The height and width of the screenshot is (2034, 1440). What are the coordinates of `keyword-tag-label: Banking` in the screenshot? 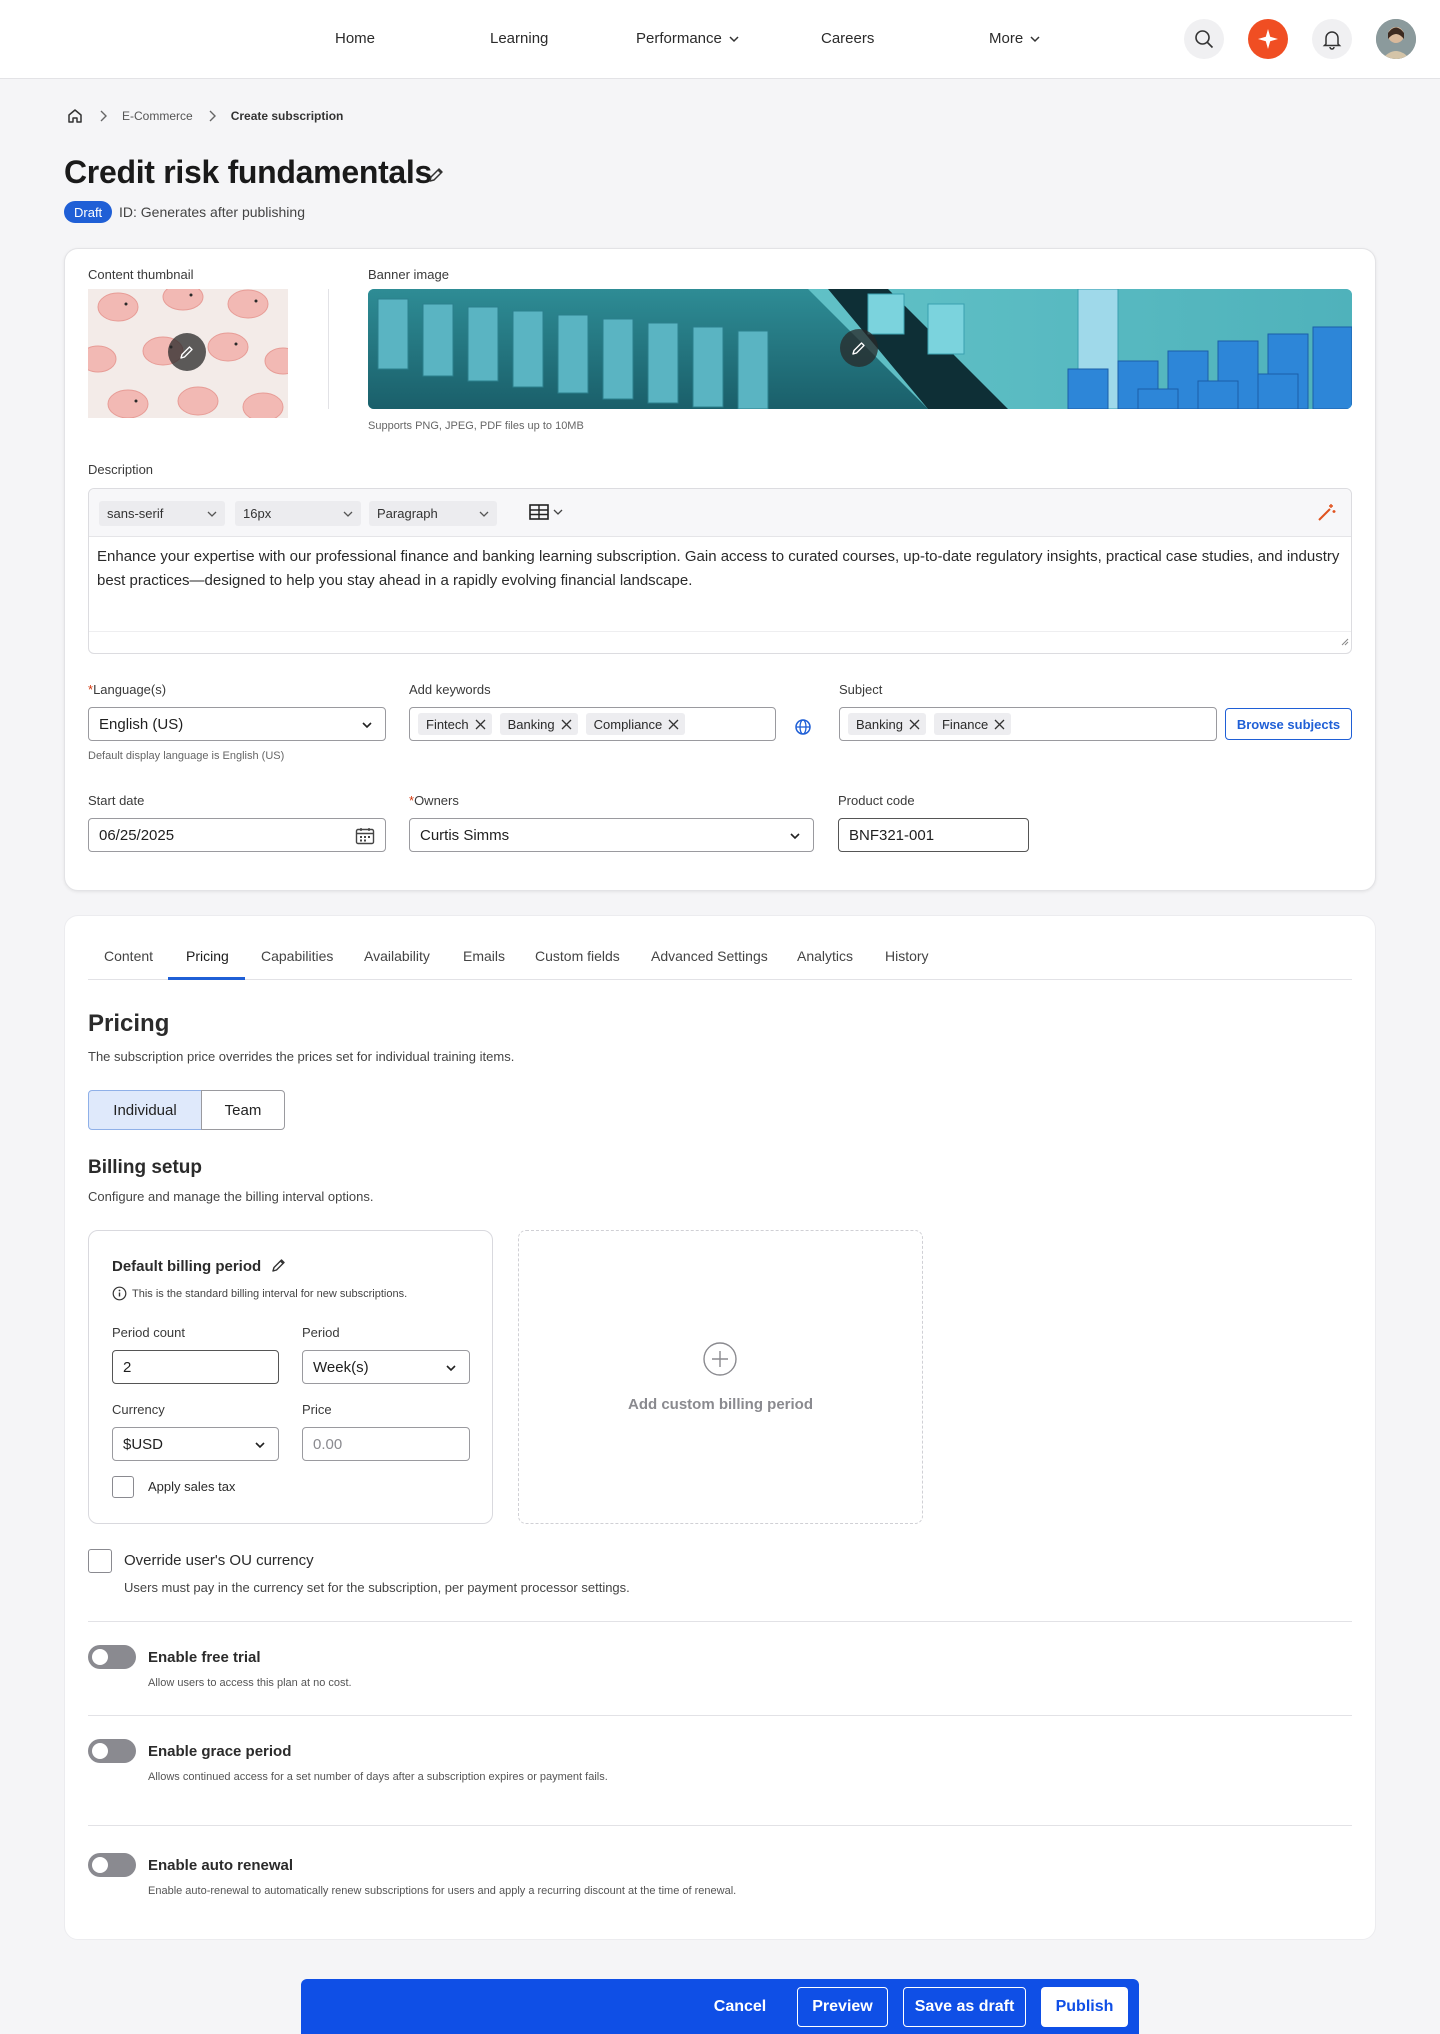 It's located at (531, 724).